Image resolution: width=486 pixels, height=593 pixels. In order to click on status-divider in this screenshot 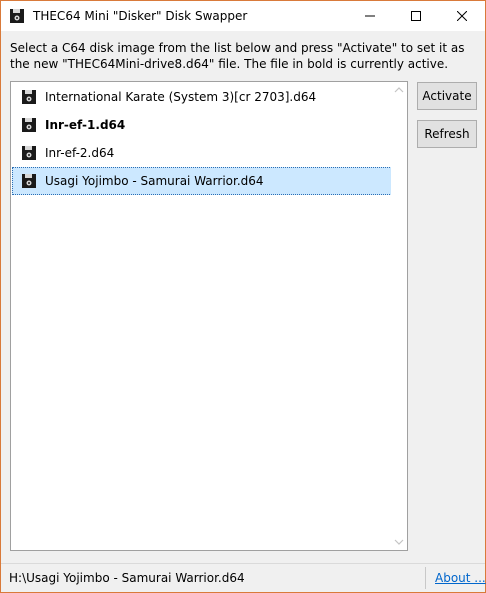, I will do `click(425, 578)`.